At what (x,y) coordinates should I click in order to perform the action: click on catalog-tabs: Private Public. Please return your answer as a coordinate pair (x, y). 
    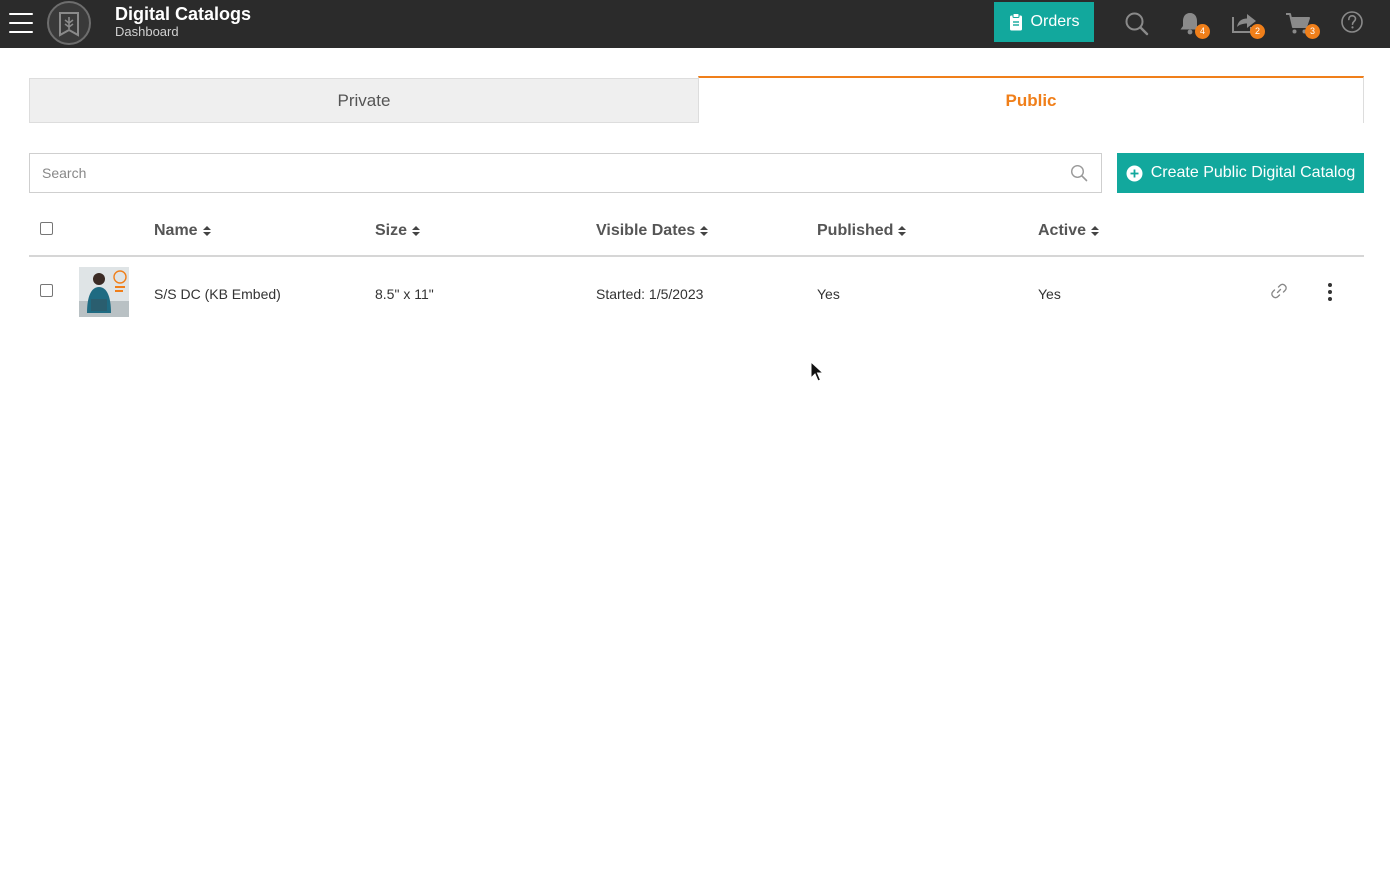
    Looking at the image, I should click on (696, 99).